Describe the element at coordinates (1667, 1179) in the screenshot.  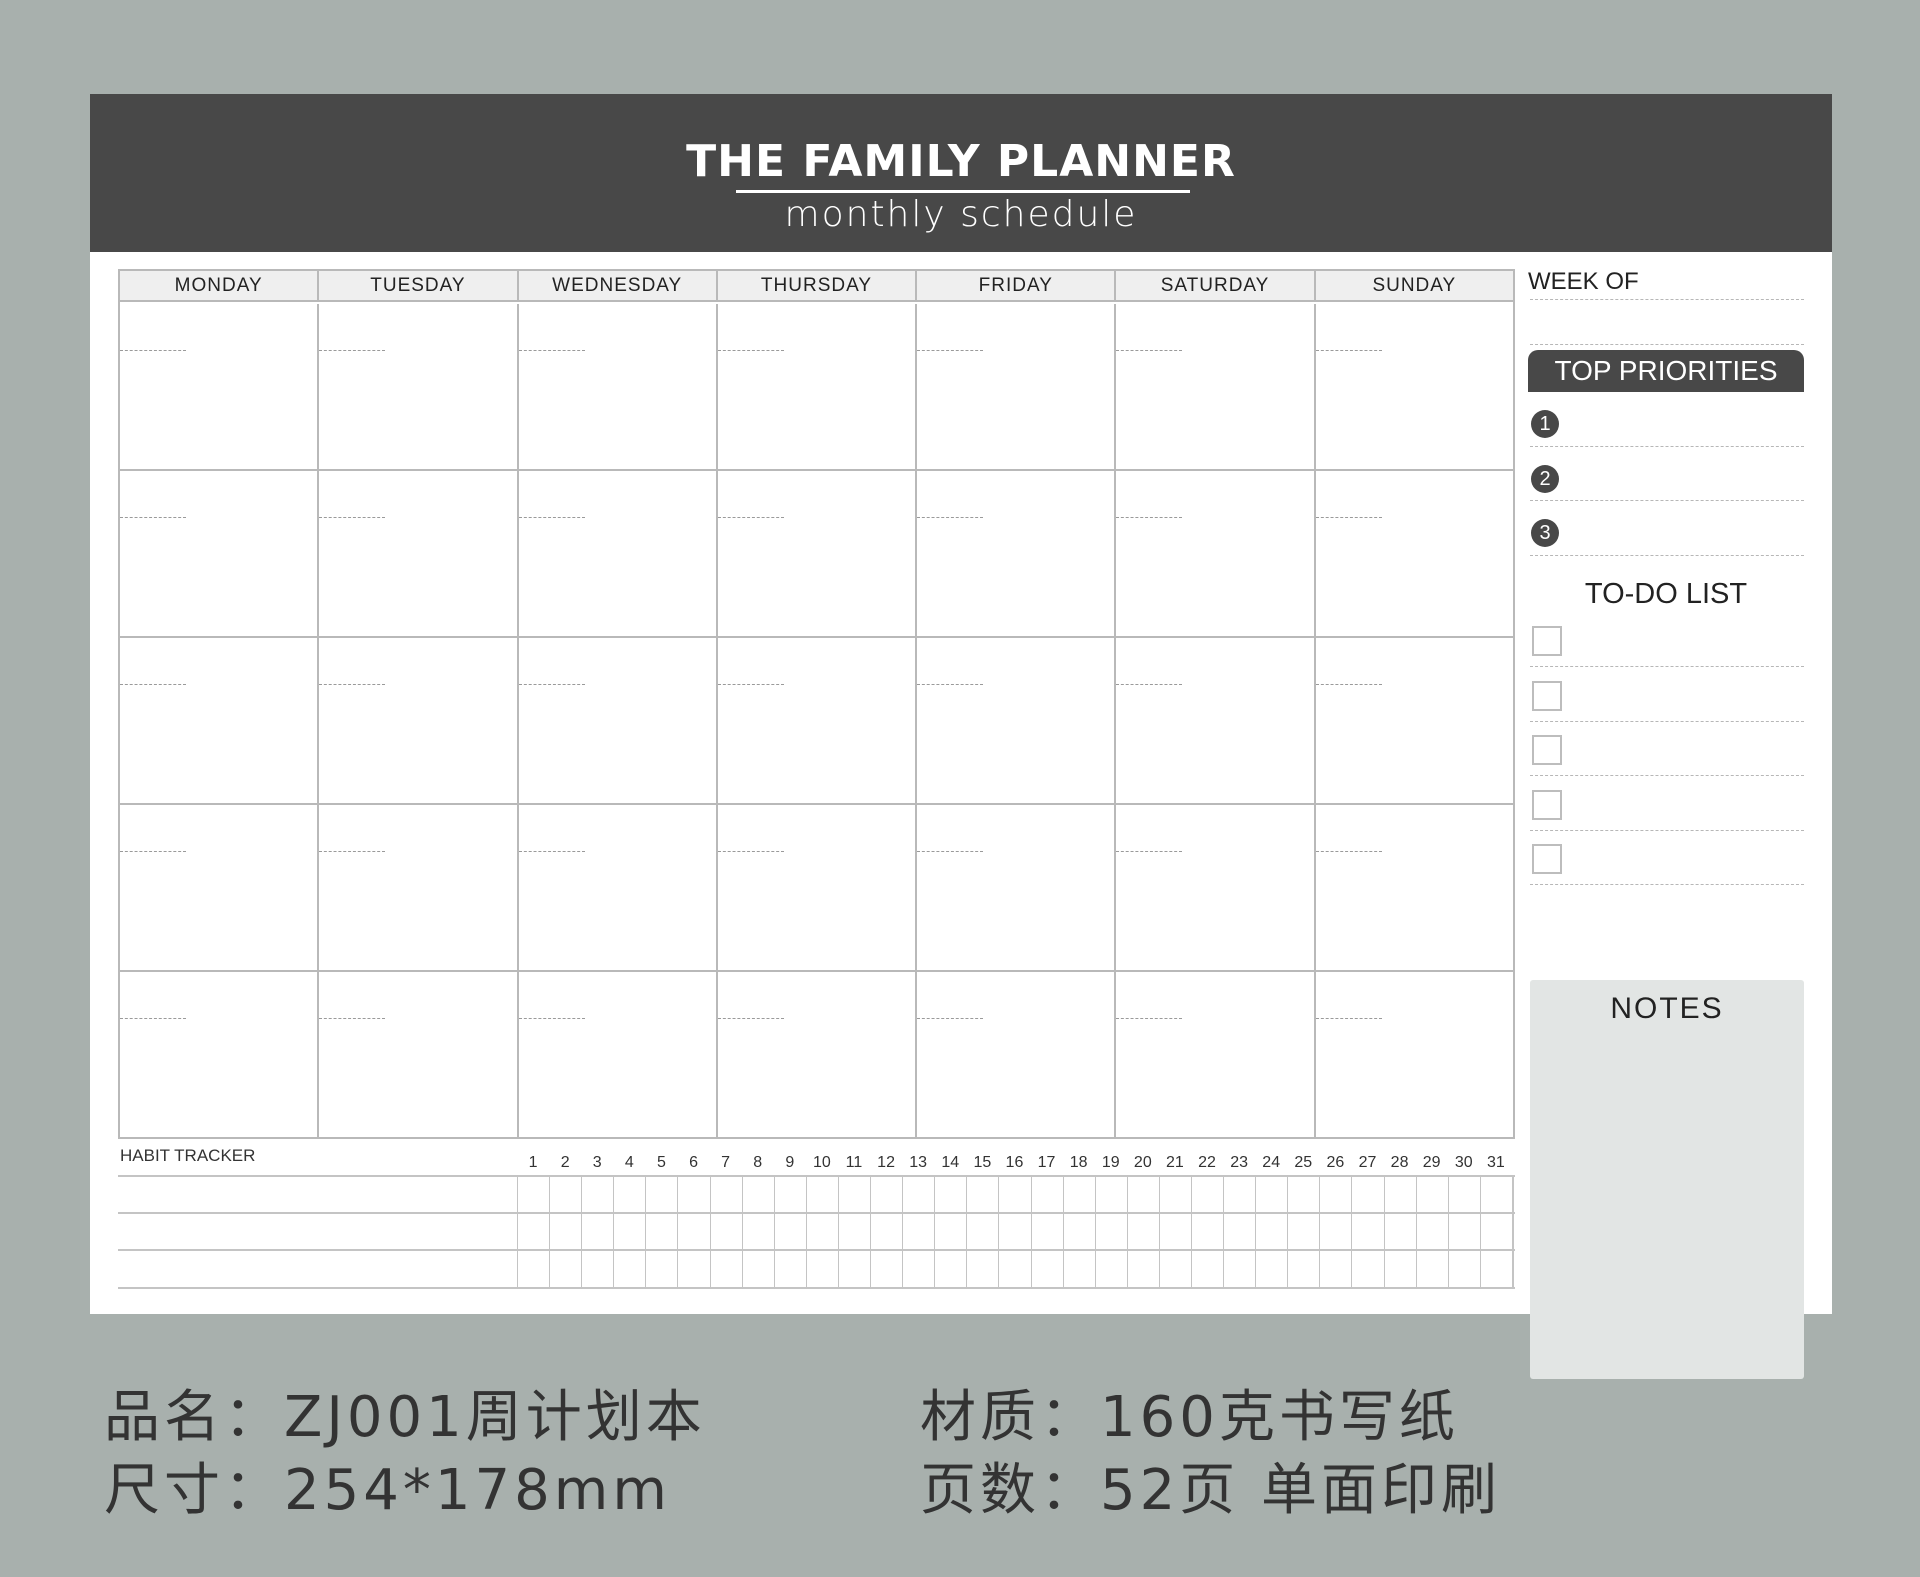
I see `notes-box: NOTES` at that location.